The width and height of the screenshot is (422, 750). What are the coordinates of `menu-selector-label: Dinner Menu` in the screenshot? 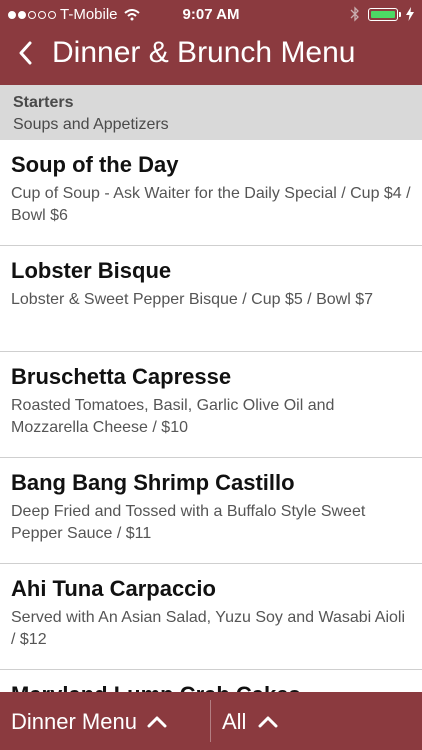 It's located at (74, 721).